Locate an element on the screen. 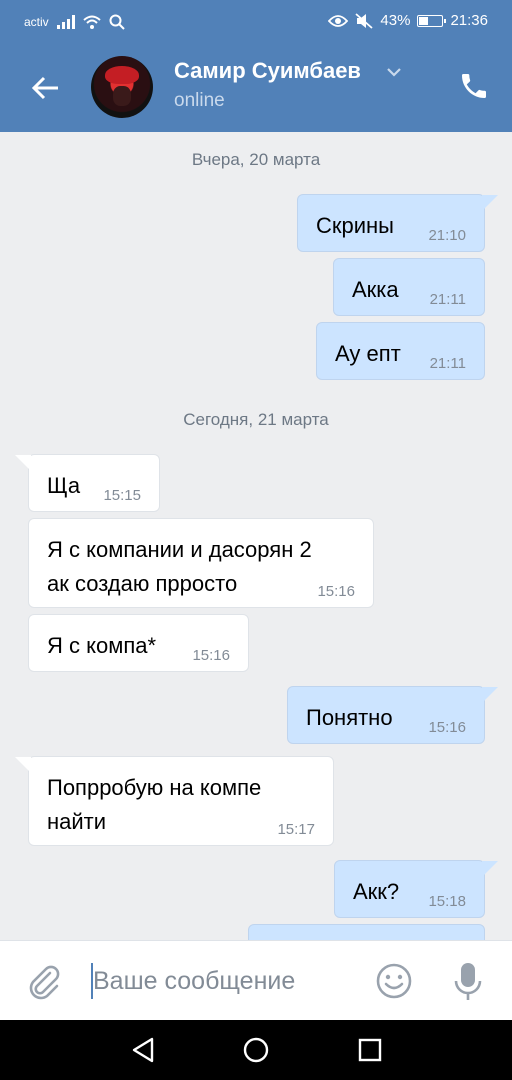  arrow-left-icon is located at coordinates (46, 88).